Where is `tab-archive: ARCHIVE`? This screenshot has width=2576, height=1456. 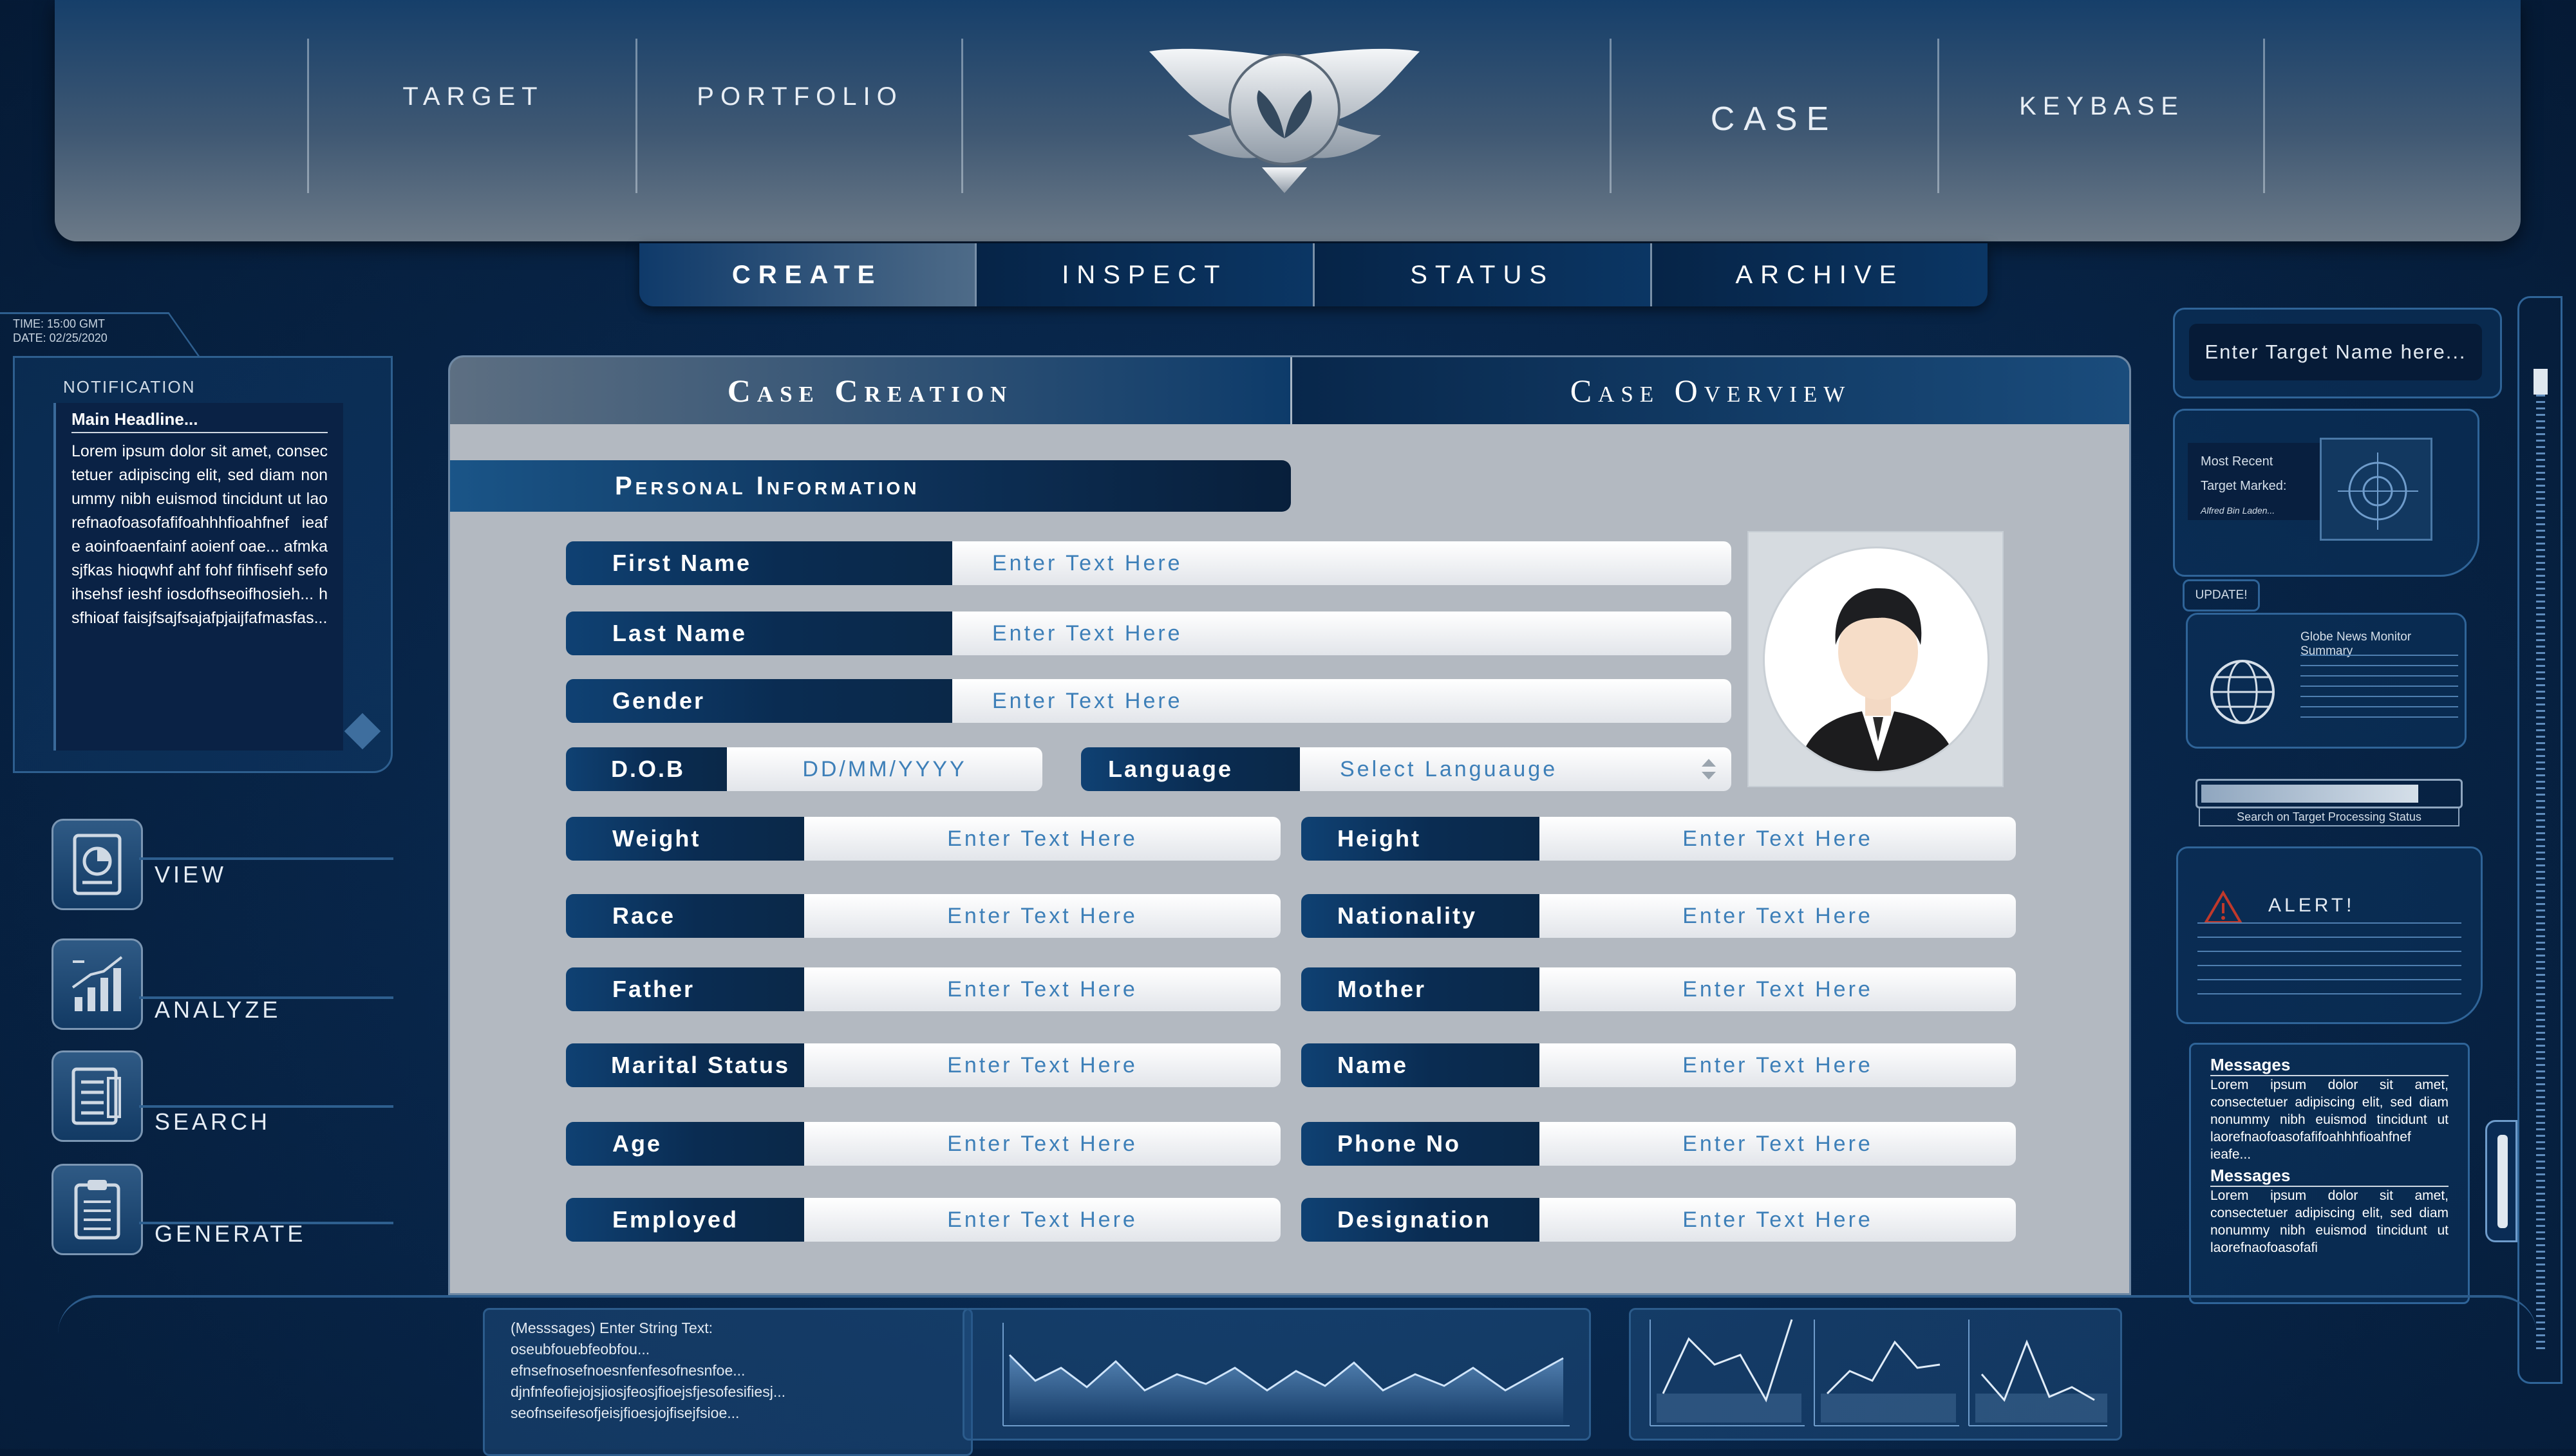 tab-archive: ARCHIVE is located at coordinates (1819, 274).